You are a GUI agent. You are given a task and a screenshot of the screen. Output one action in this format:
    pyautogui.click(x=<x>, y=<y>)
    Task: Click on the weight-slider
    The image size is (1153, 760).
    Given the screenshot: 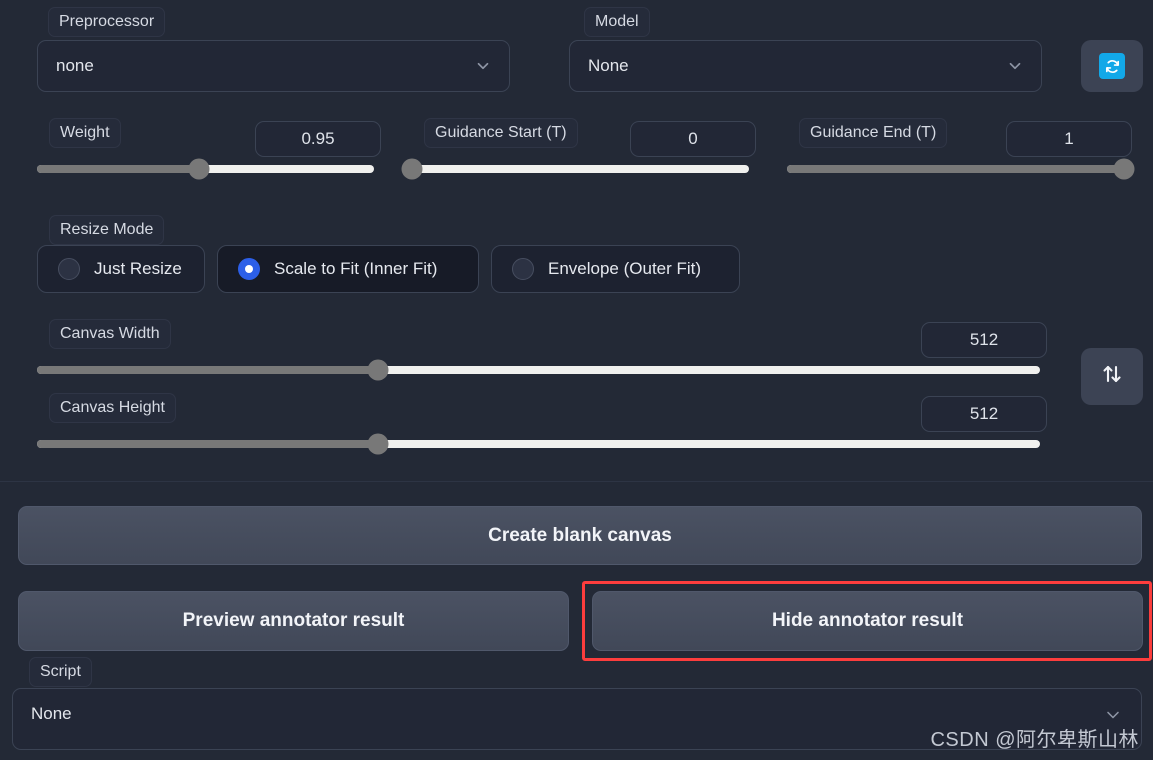 What is the action you would take?
    pyautogui.click(x=205, y=169)
    